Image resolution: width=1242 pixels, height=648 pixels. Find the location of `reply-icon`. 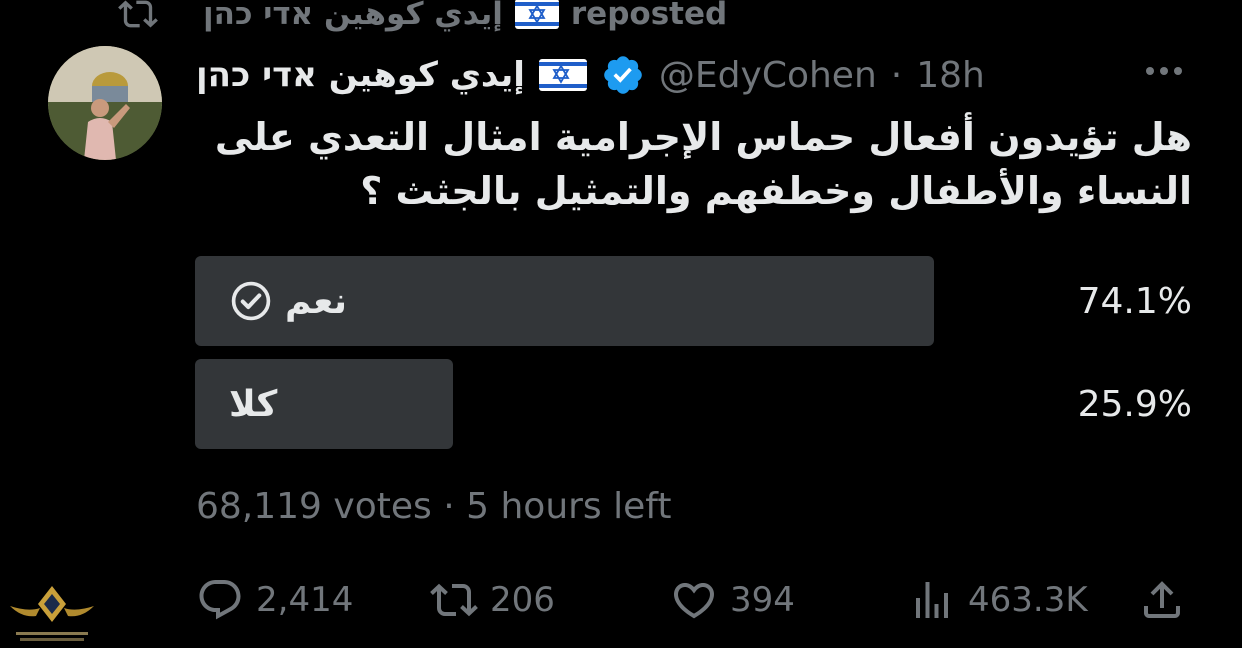

reply-icon is located at coordinates (220, 600).